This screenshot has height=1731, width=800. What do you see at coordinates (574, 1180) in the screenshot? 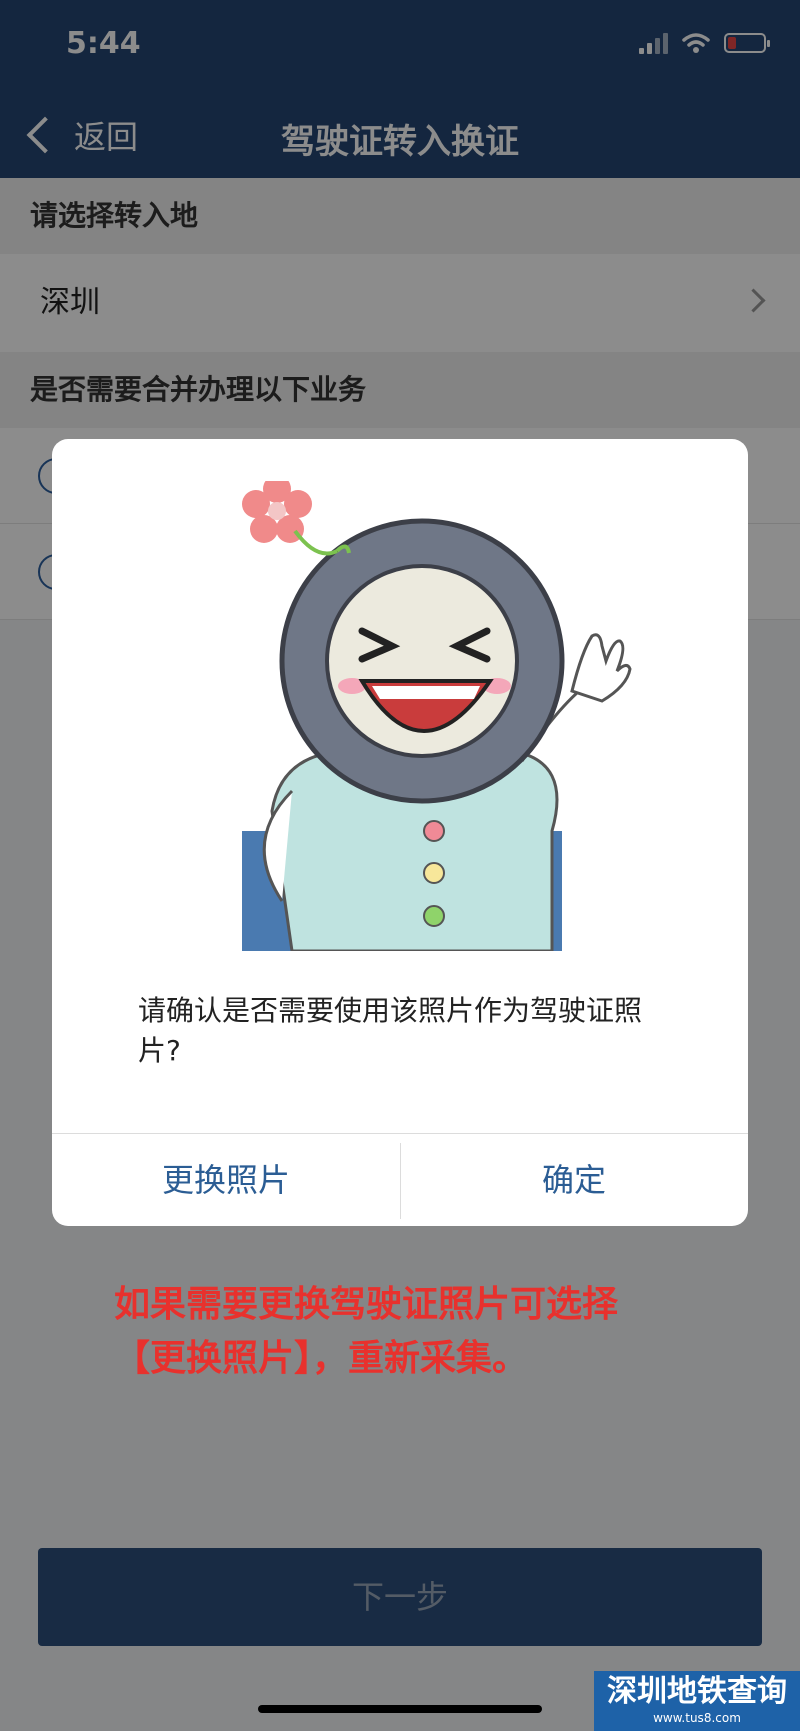
I see `confirm-button: 确定` at bounding box center [574, 1180].